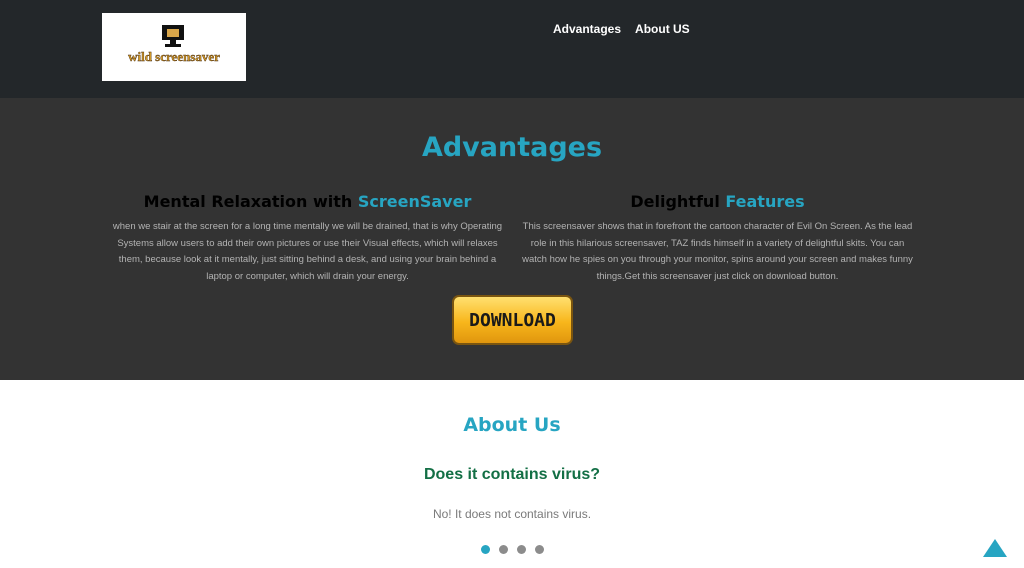 Image resolution: width=1024 pixels, height=568 pixels. I want to click on main-nav: Advantages About US, so click(621, 29).